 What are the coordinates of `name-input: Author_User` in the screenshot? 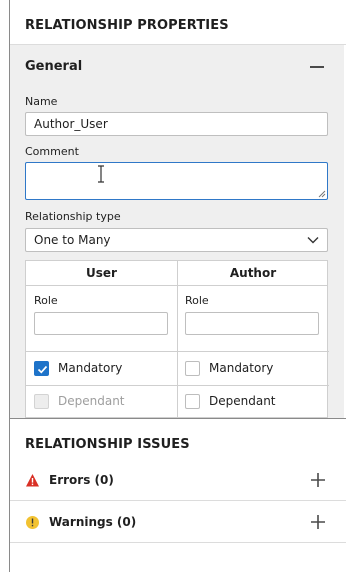 It's located at (176, 124).